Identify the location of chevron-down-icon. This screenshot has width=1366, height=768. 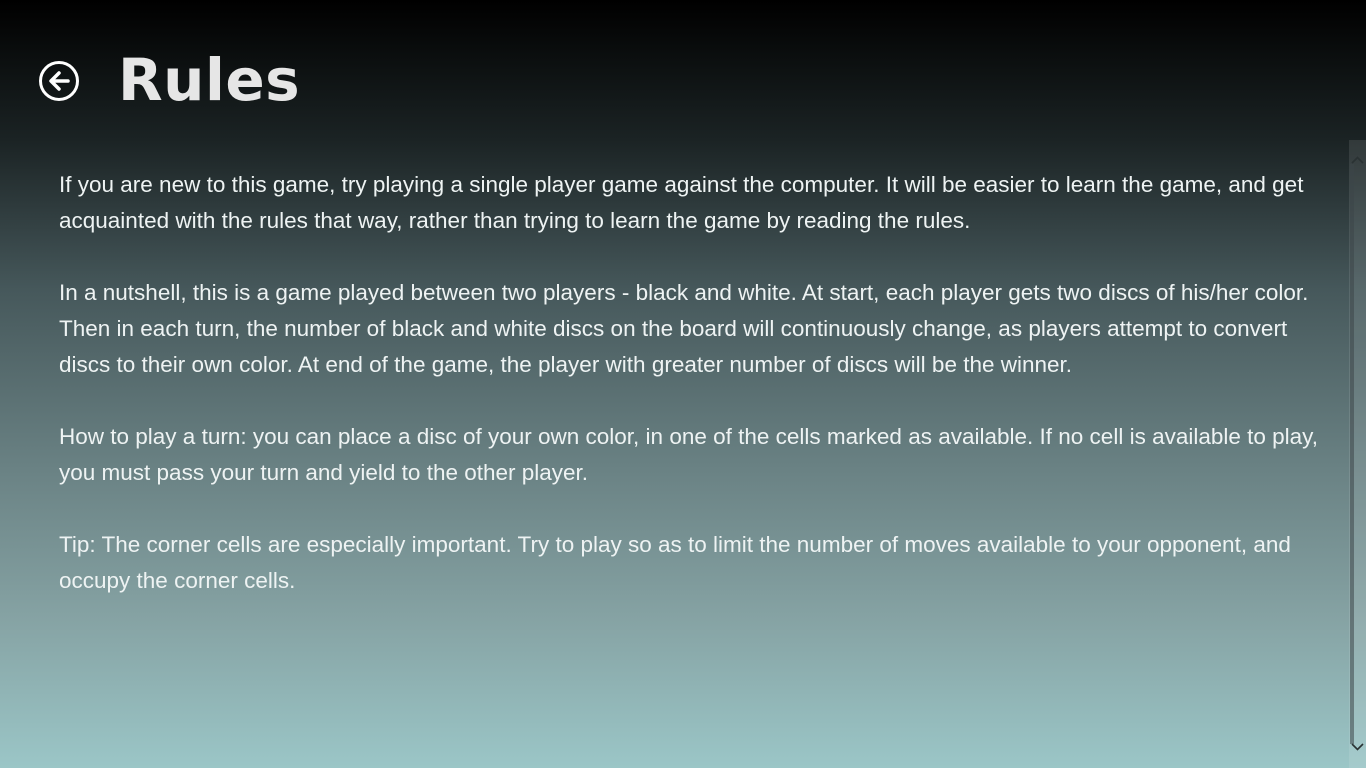
(1357, 747).